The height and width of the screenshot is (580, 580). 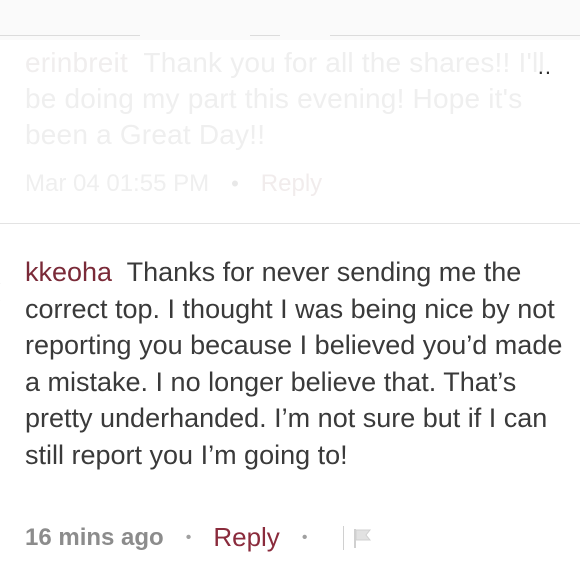 What do you see at coordinates (76, 62) in the screenshot?
I see `previous-comment-username: erinbreit` at bounding box center [76, 62].